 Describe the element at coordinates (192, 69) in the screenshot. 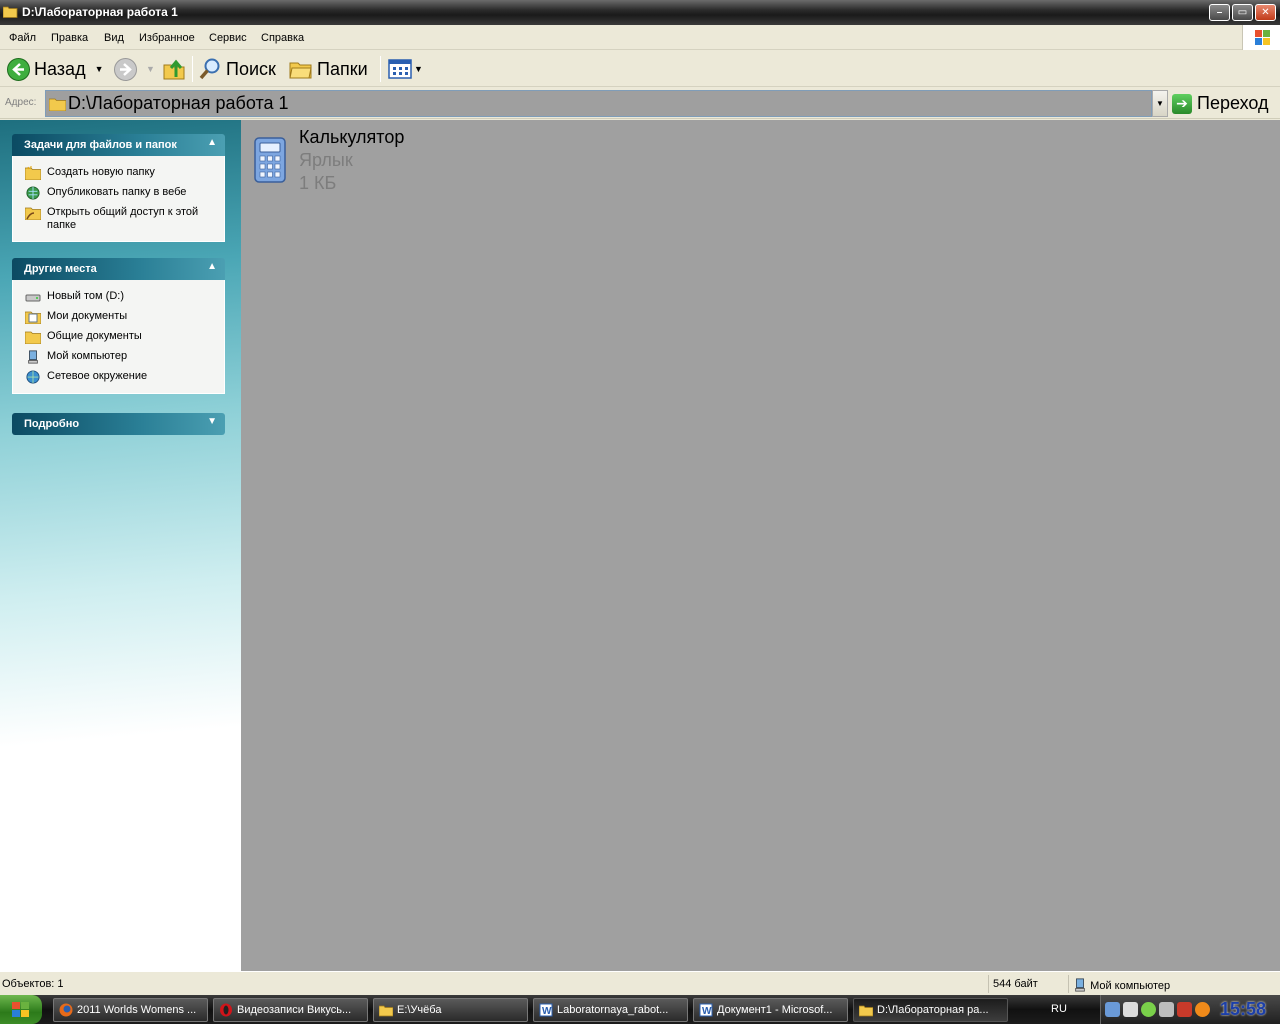

I see `toolbar-separator` at that location.